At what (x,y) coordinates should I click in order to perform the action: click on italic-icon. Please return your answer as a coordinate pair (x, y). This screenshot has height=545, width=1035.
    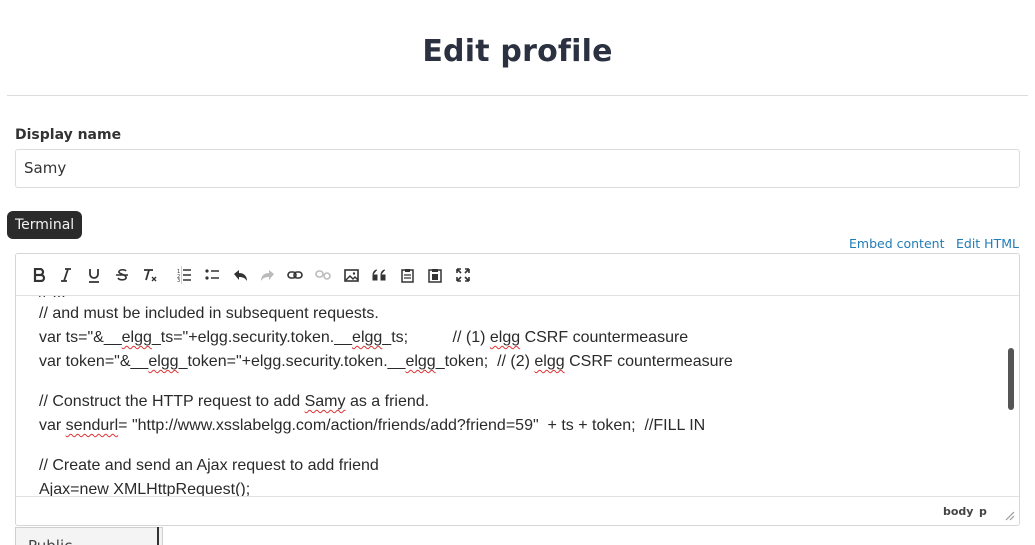
    Looking at the image, I should click on (66, 275).